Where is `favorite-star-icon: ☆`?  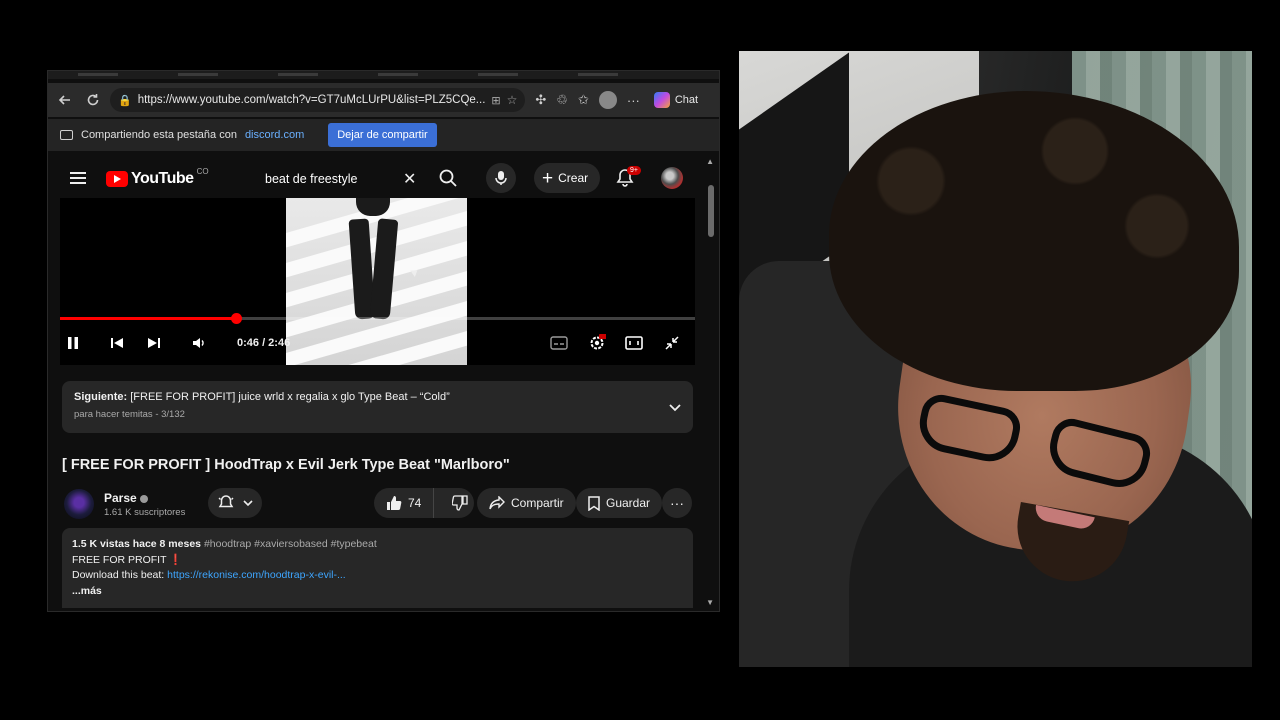
favorite-star-icon: ☆ is located at coordinates (512, 100).